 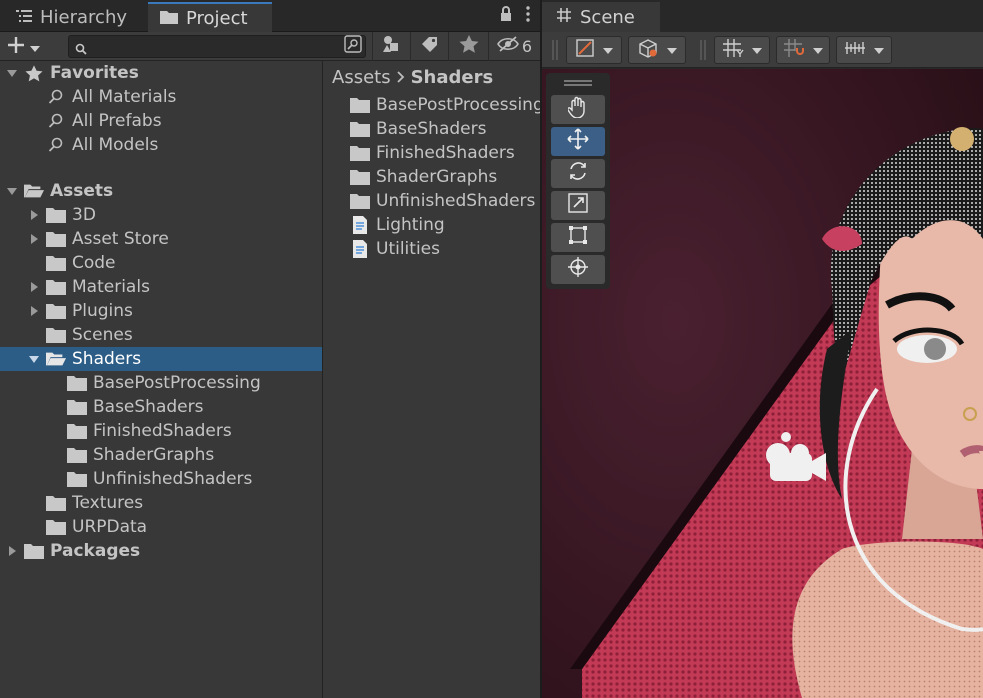 I want to click on scene-toolbar, so click(x=762, y=50).